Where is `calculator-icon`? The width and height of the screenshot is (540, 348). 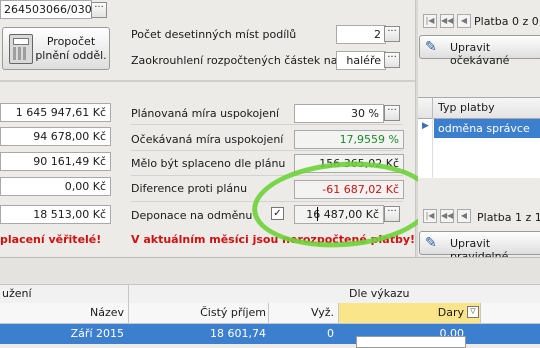
calculator-icon is located at coordinates (21, 49).